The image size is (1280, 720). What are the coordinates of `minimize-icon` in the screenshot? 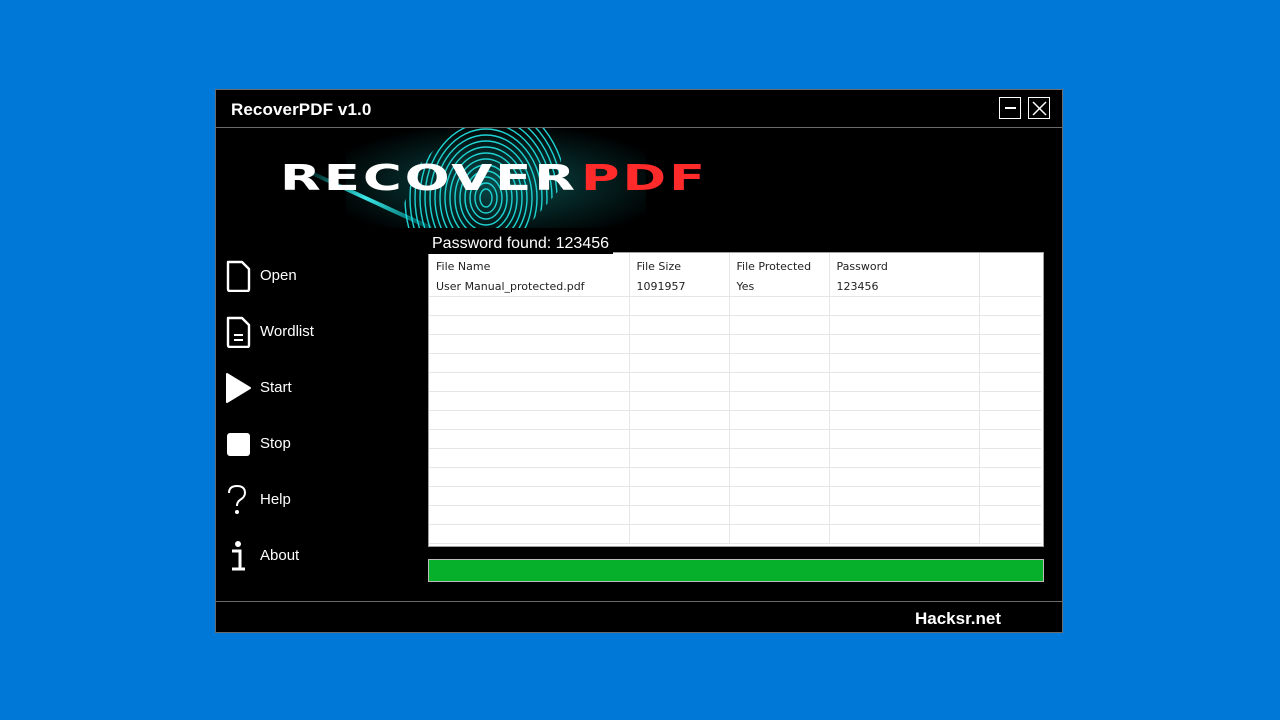 It's located at (1010, 108).